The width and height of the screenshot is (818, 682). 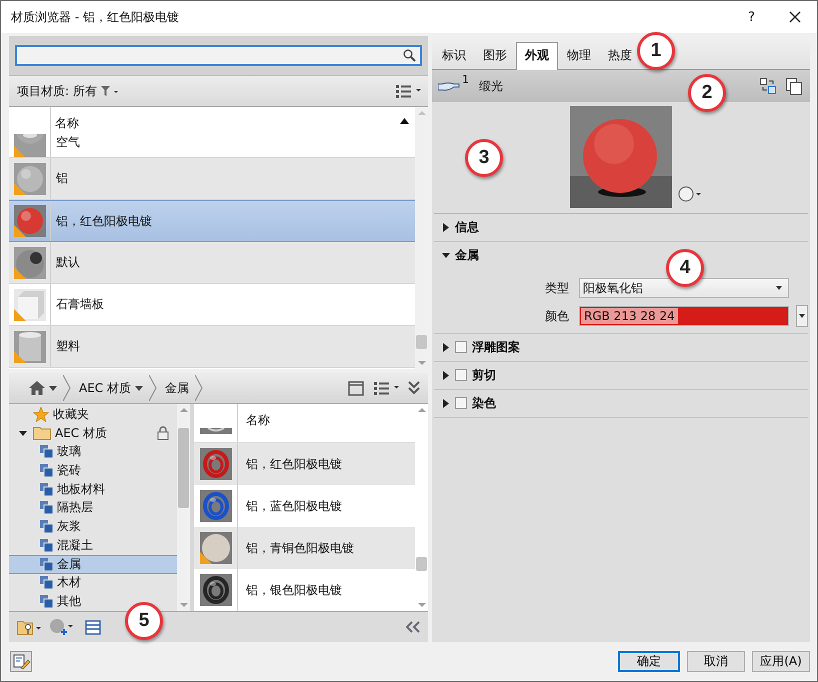 I want to click on preview-shape-dropdown-icon, so click(x=690, y=194).